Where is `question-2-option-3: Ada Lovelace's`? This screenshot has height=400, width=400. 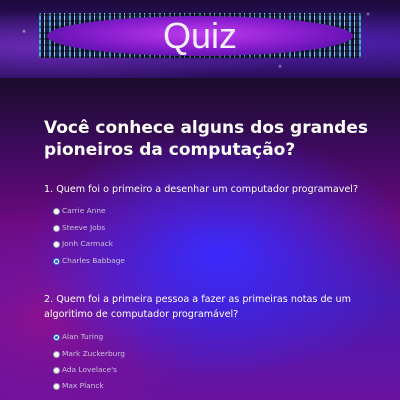 question-2-option-3: Ada Lovelace's is located at coordinates (85, 370).